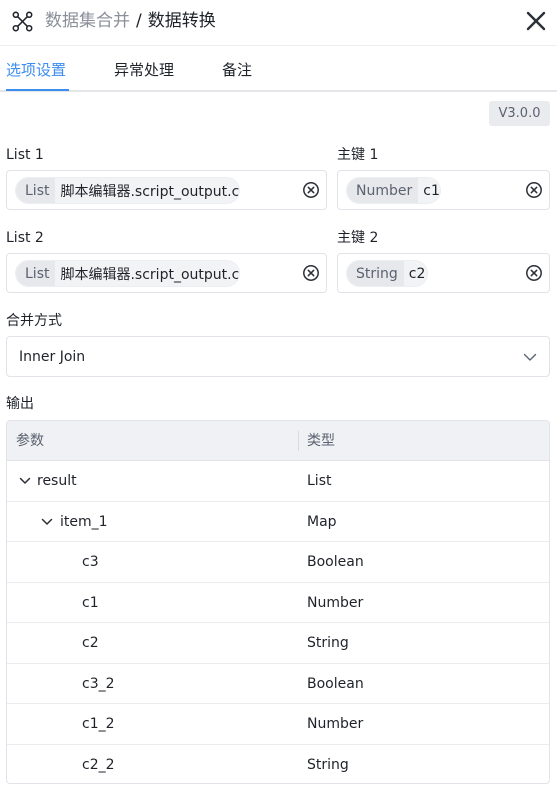 Image resolution: width=557 pixels, height=788 pixels. Describe the element at coordinates (278, 441) in the screenshot. I see `table-header: 参数 类型` at that location.